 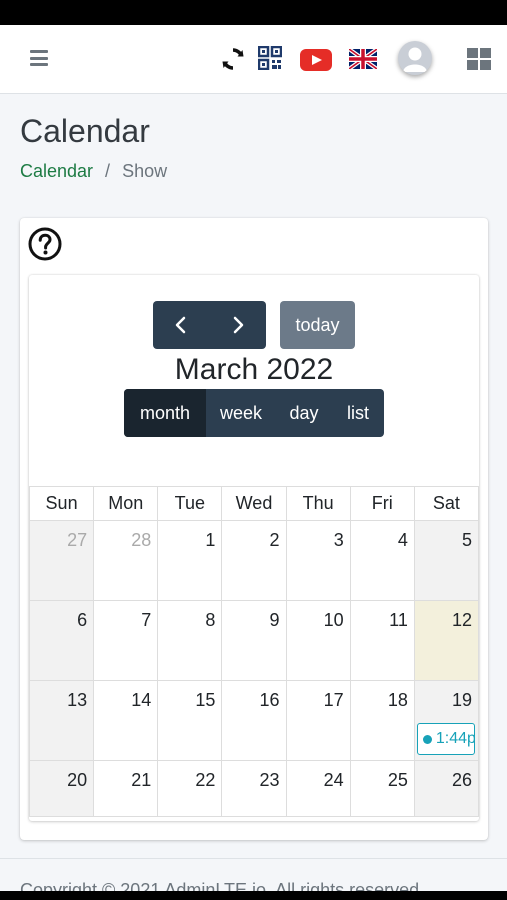 I want to click on weekday-header: Sat, so click(x=446, y=503).